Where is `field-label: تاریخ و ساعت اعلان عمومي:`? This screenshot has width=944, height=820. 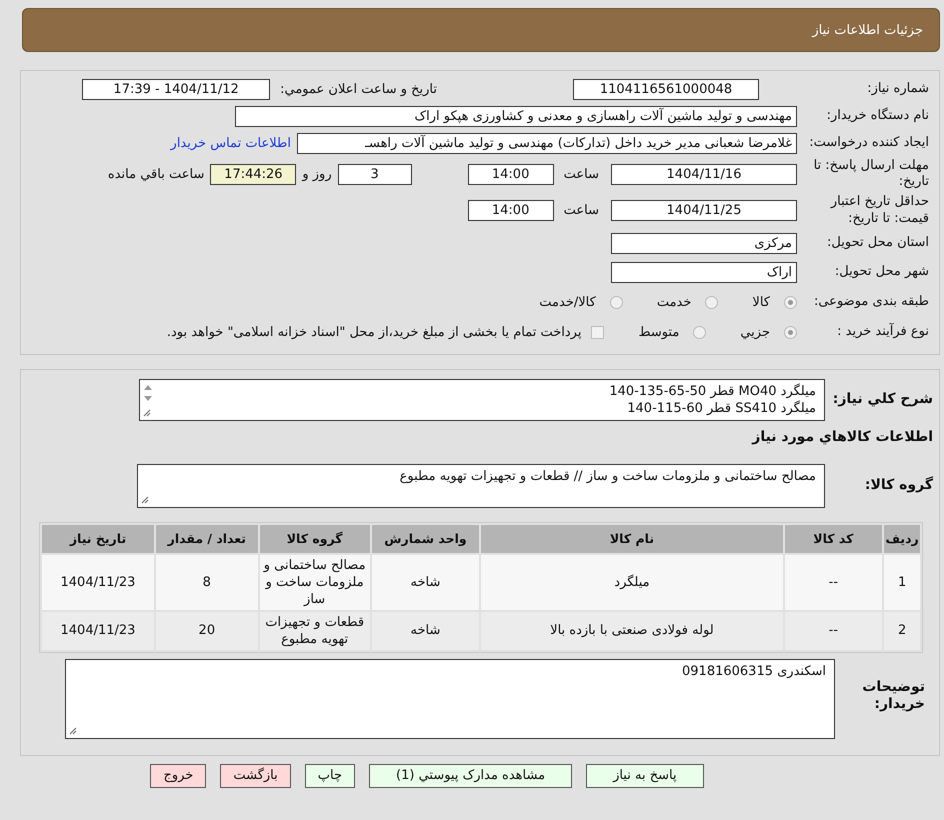 field-label: تاریخ و ساعت اعلان عمومي: is located at coordinates (358, 89).